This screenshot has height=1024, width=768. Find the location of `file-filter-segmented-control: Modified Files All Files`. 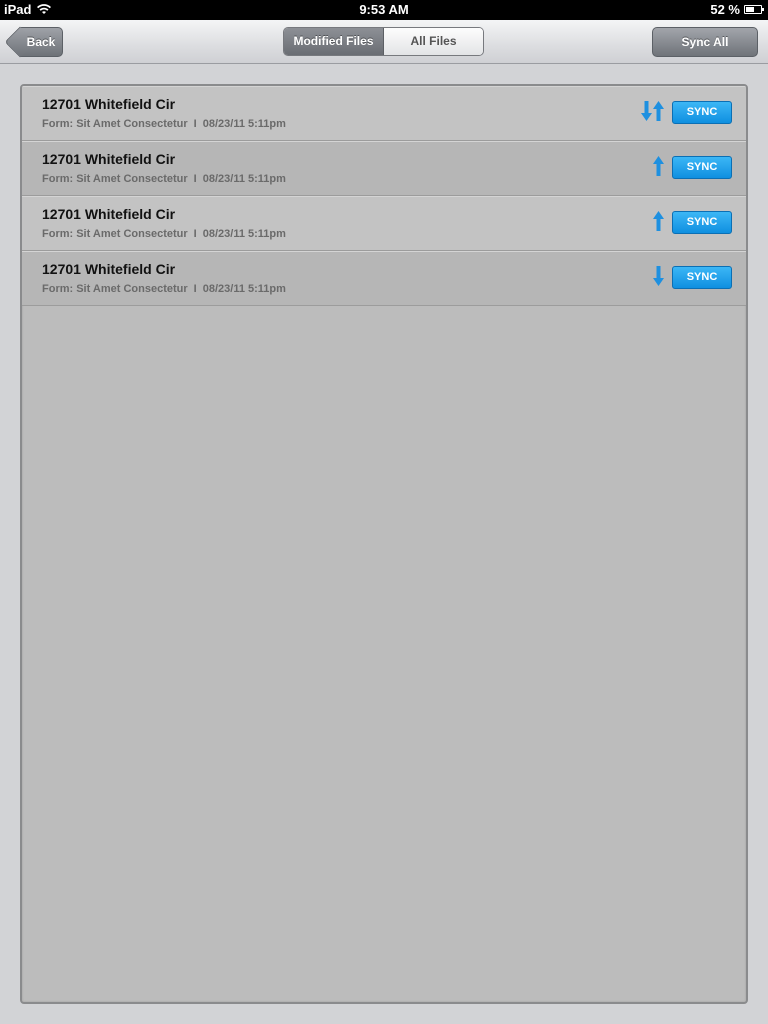

file-filter-segmented-control: Modified Files All Files is located at coordinates (383, 41).